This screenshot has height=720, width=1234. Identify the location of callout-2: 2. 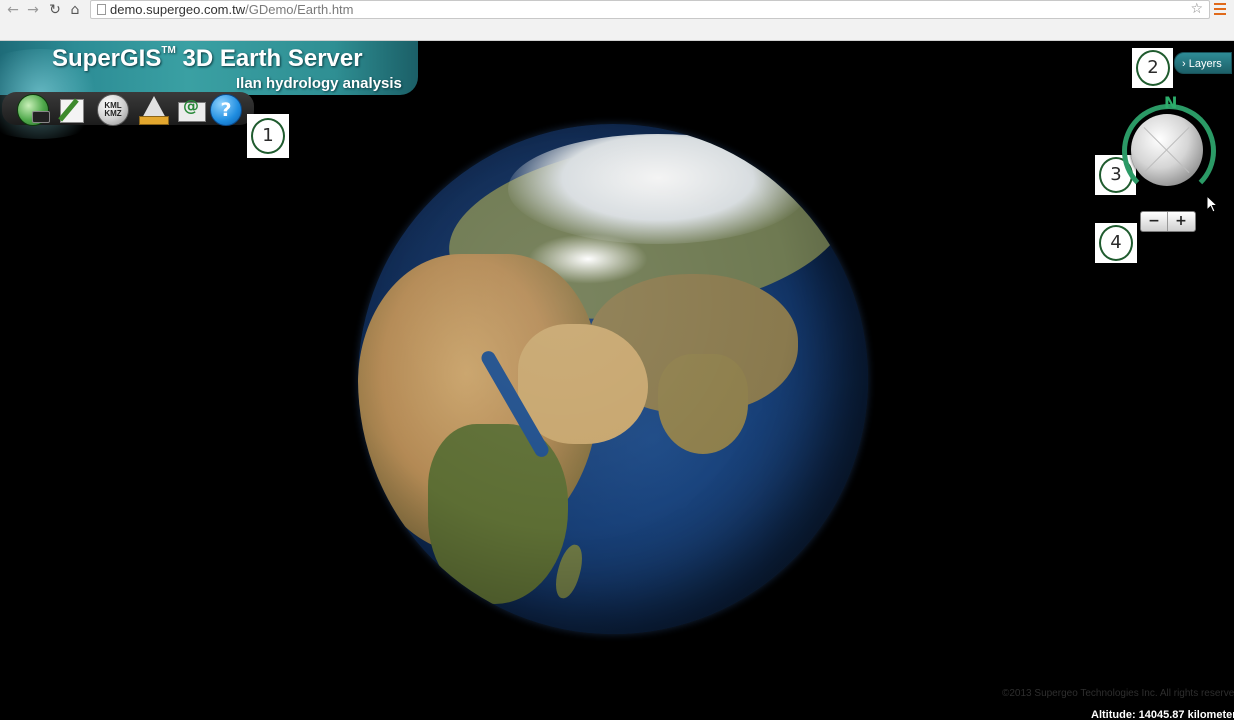
(1152, 68).